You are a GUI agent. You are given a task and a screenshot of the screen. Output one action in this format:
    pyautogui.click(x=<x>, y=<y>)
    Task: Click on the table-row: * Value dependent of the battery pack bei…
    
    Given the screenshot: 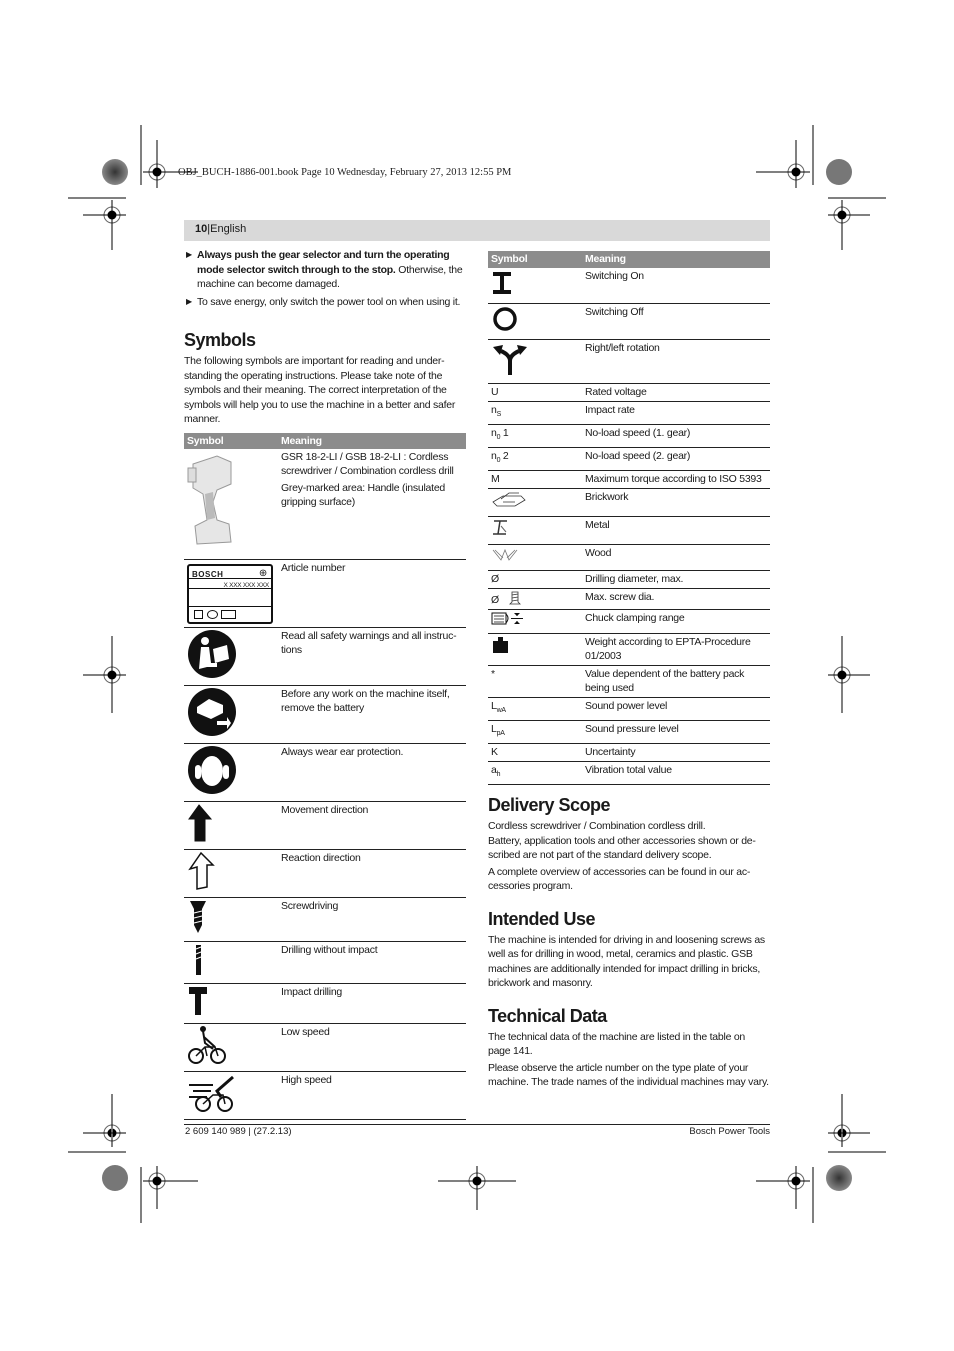 What is the action you would take?
    pyautogui.click(x=629, y=681)
    